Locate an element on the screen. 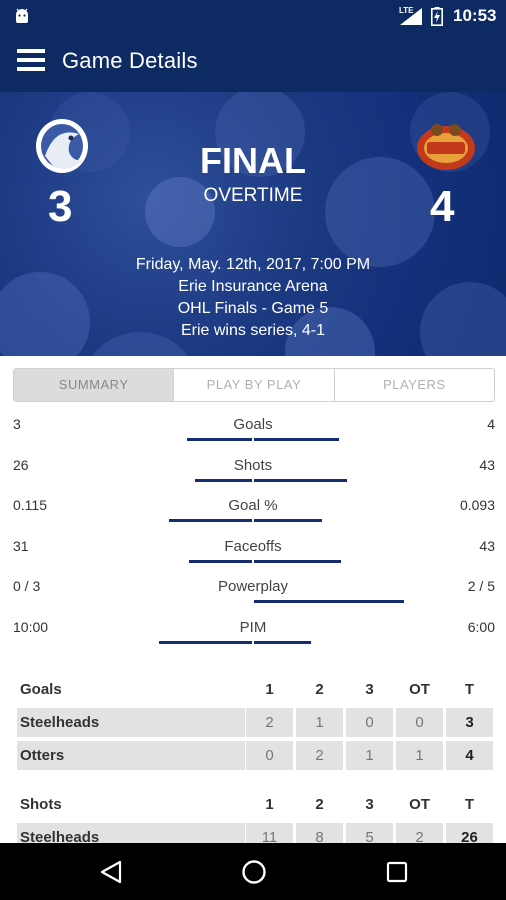 The height and width of the screenshot is (900, 506). page-title: Game Details is located at coordinates (130, 60).